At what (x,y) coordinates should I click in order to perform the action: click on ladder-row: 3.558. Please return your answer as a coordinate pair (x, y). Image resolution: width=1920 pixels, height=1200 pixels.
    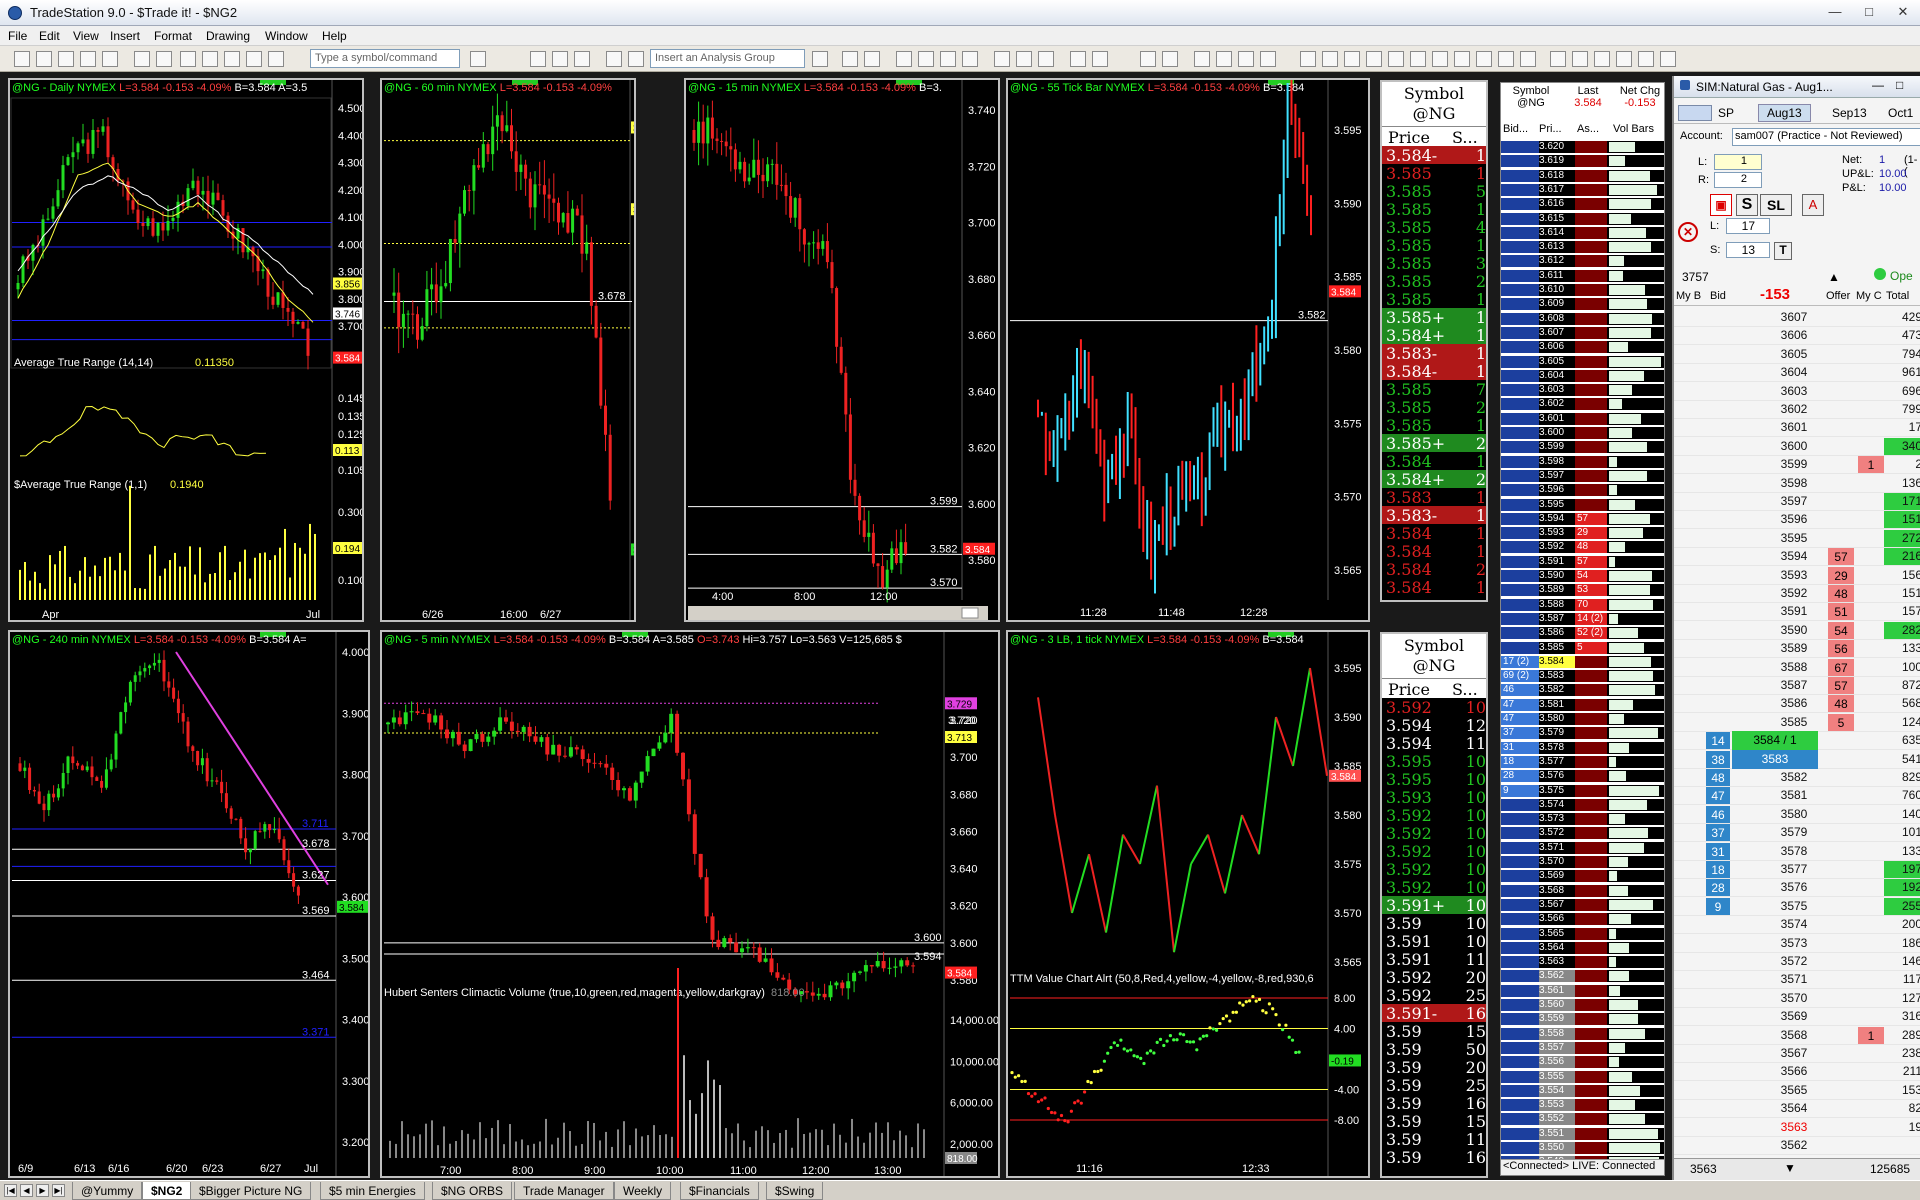
    Looking at the image, I should click on (1582, 1033).